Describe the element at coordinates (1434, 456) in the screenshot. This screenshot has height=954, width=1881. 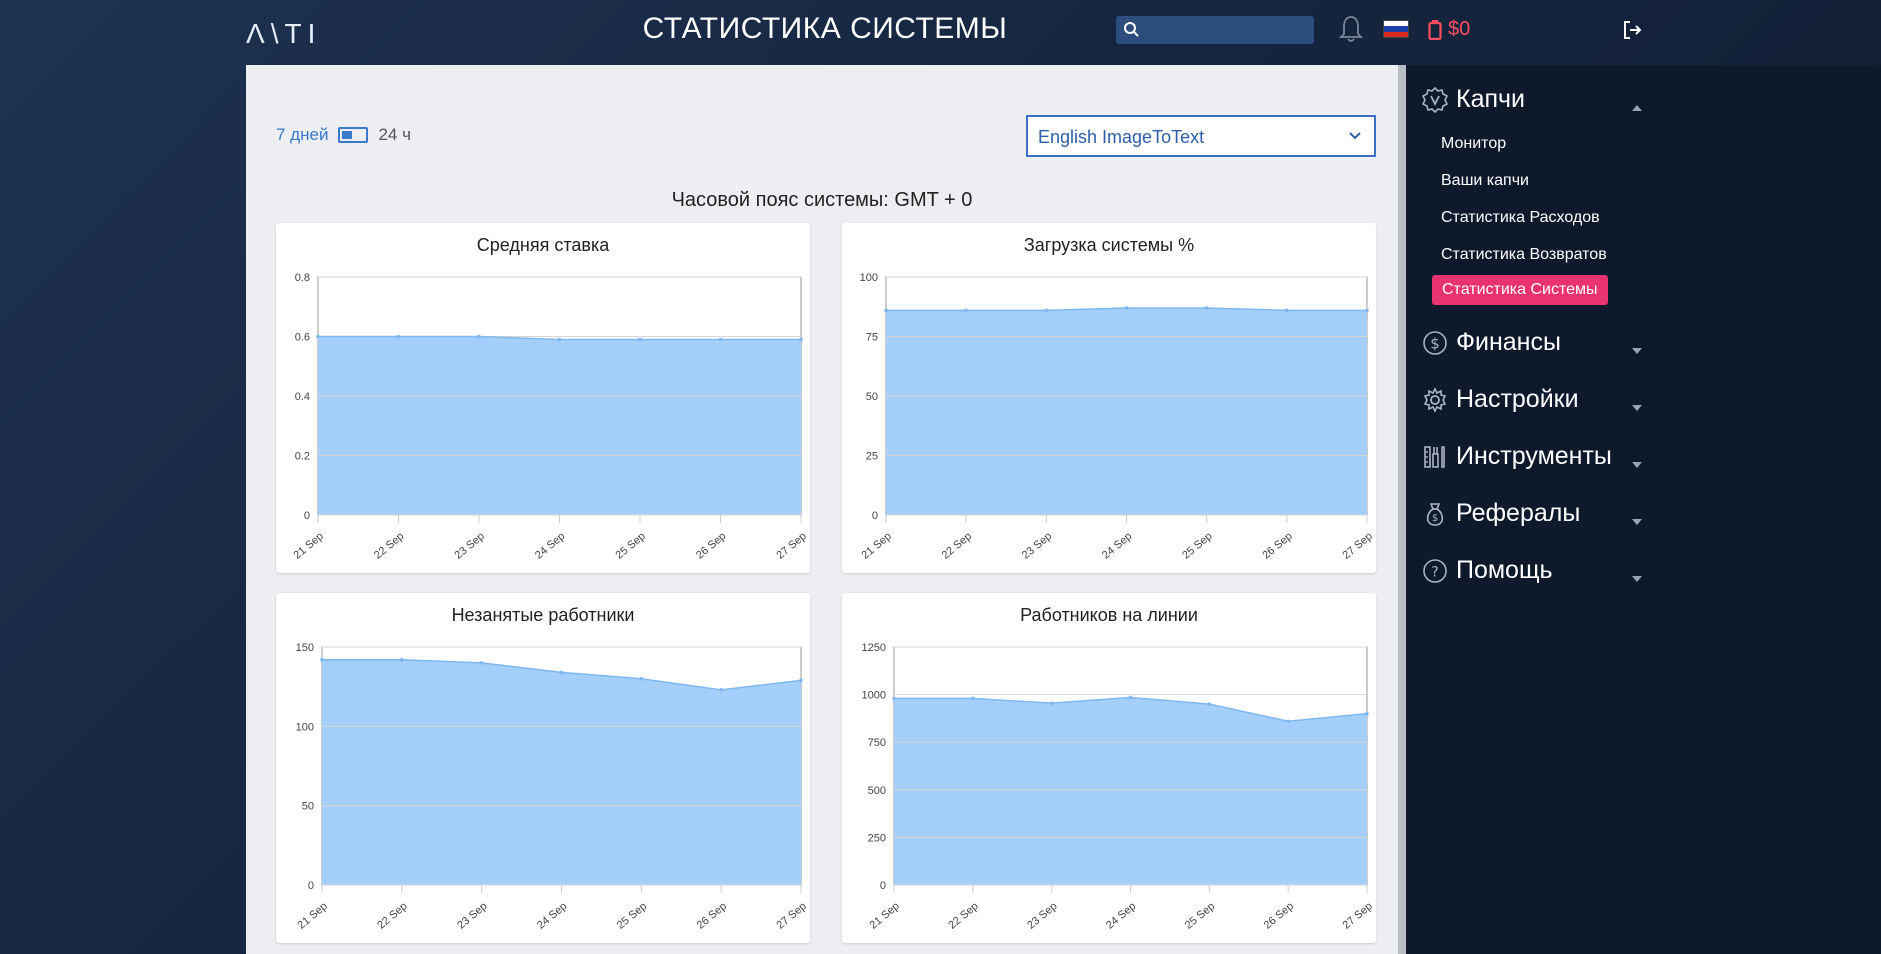
I see `tools-icon` at that location.